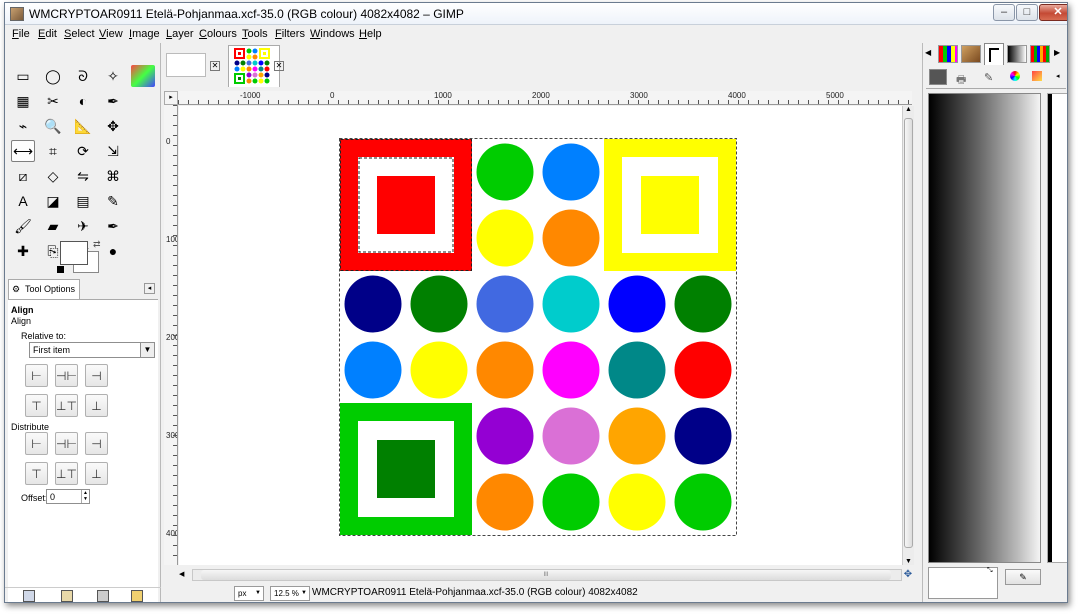  I want to click on yellow-square, so click(670, 205).